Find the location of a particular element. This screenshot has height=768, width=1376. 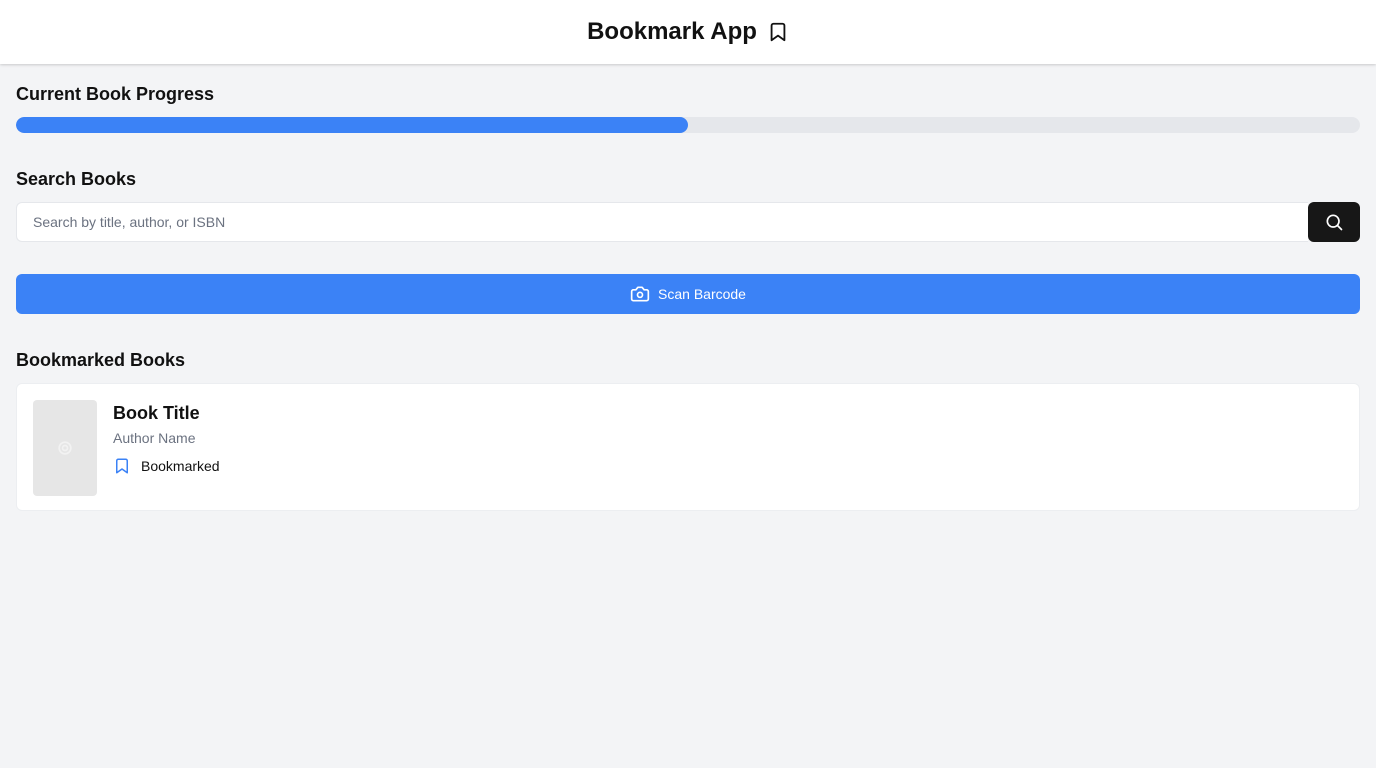

image-placeholder-icon is located at coordinates (65, 448).